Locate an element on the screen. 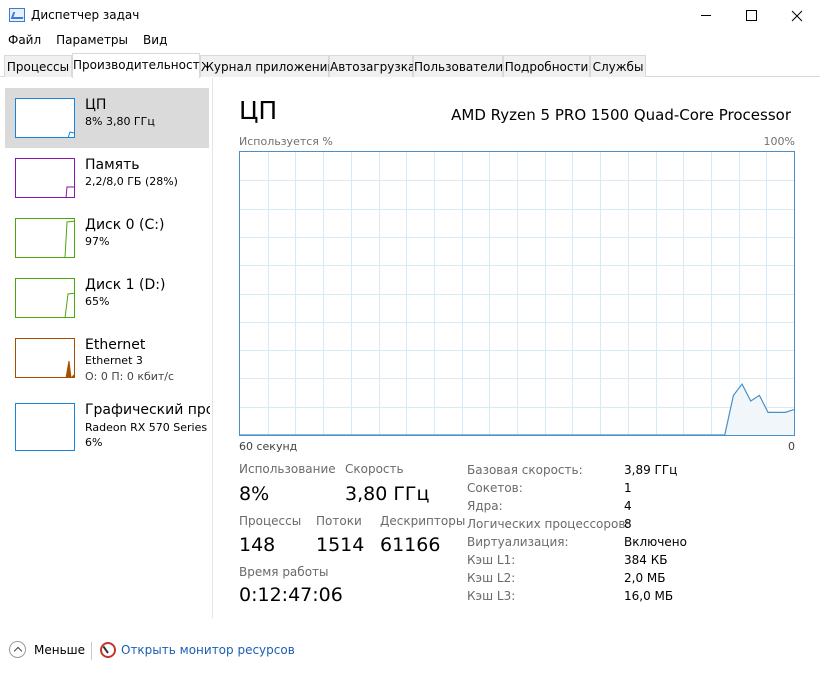 Image resolution: width=820 pixels, height=676 pixels. sidebar-item-detail: Ethernet 3 is located at coordinates (114, 360).